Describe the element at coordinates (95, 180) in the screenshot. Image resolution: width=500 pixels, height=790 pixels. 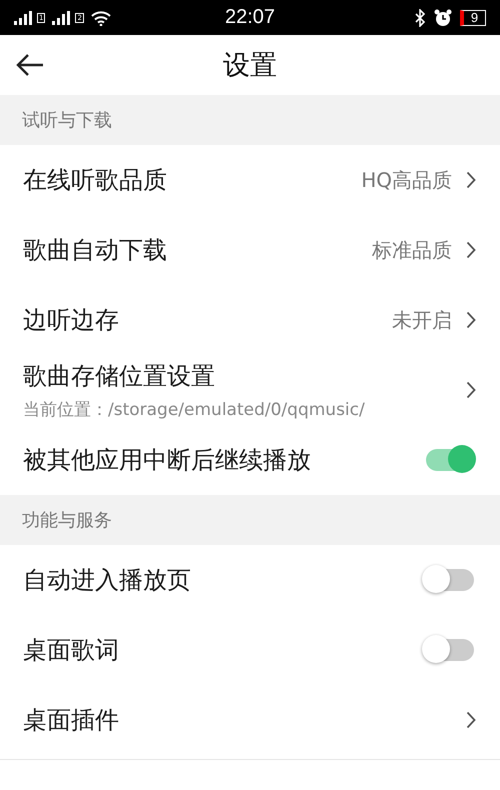
I see `setting-label: 在线听歌品质` at that location.